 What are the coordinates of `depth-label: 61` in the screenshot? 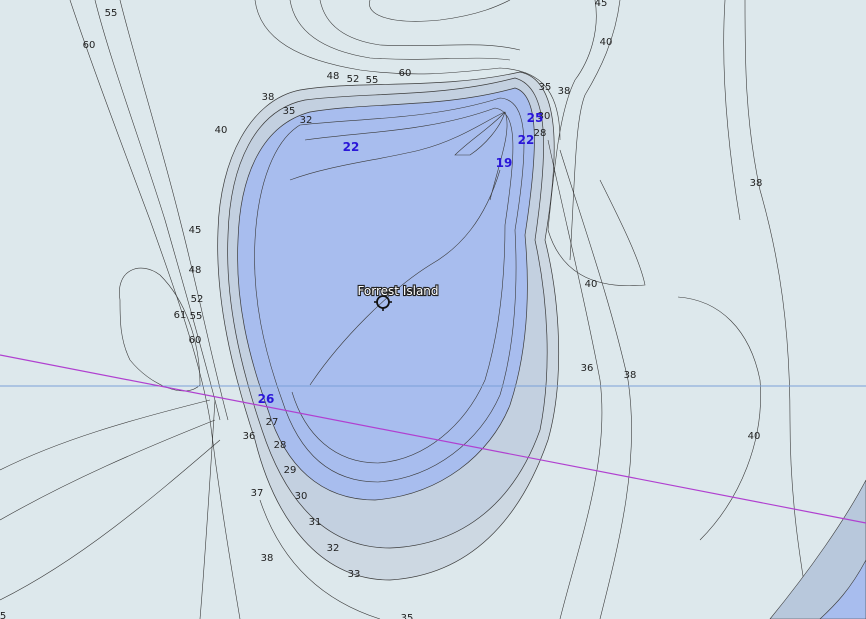 It's located at (180, 315).